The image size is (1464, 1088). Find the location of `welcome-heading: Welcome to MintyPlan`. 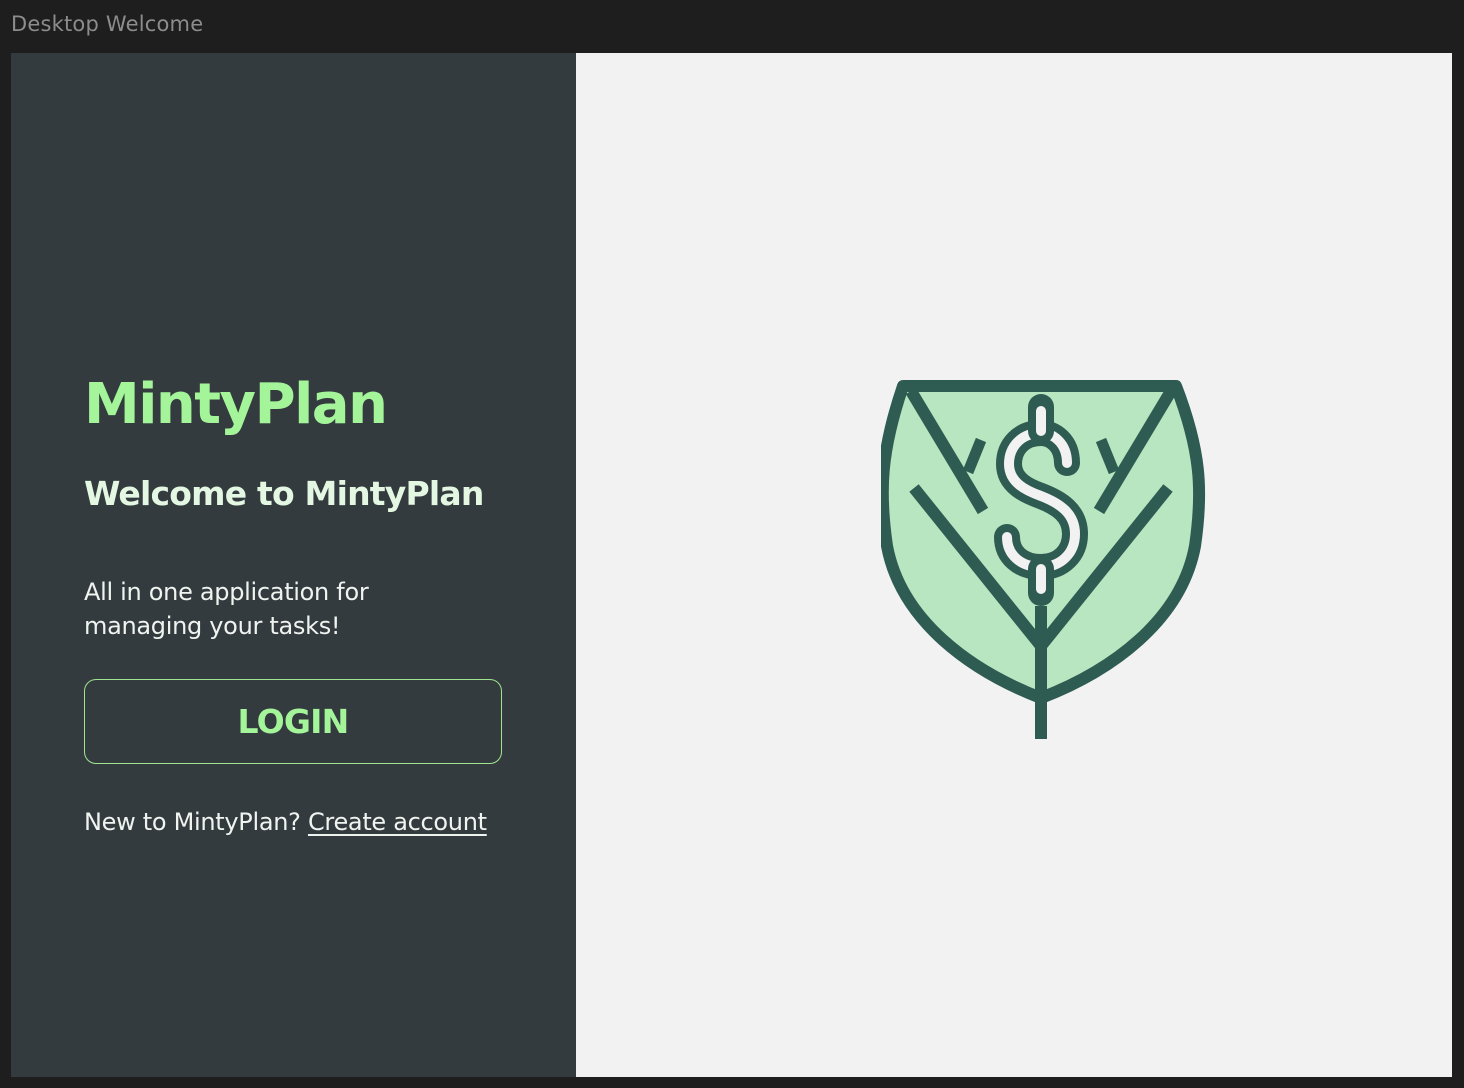

welcome-heading: Welcome to MintyPlan is located at coordinates (284, 493).